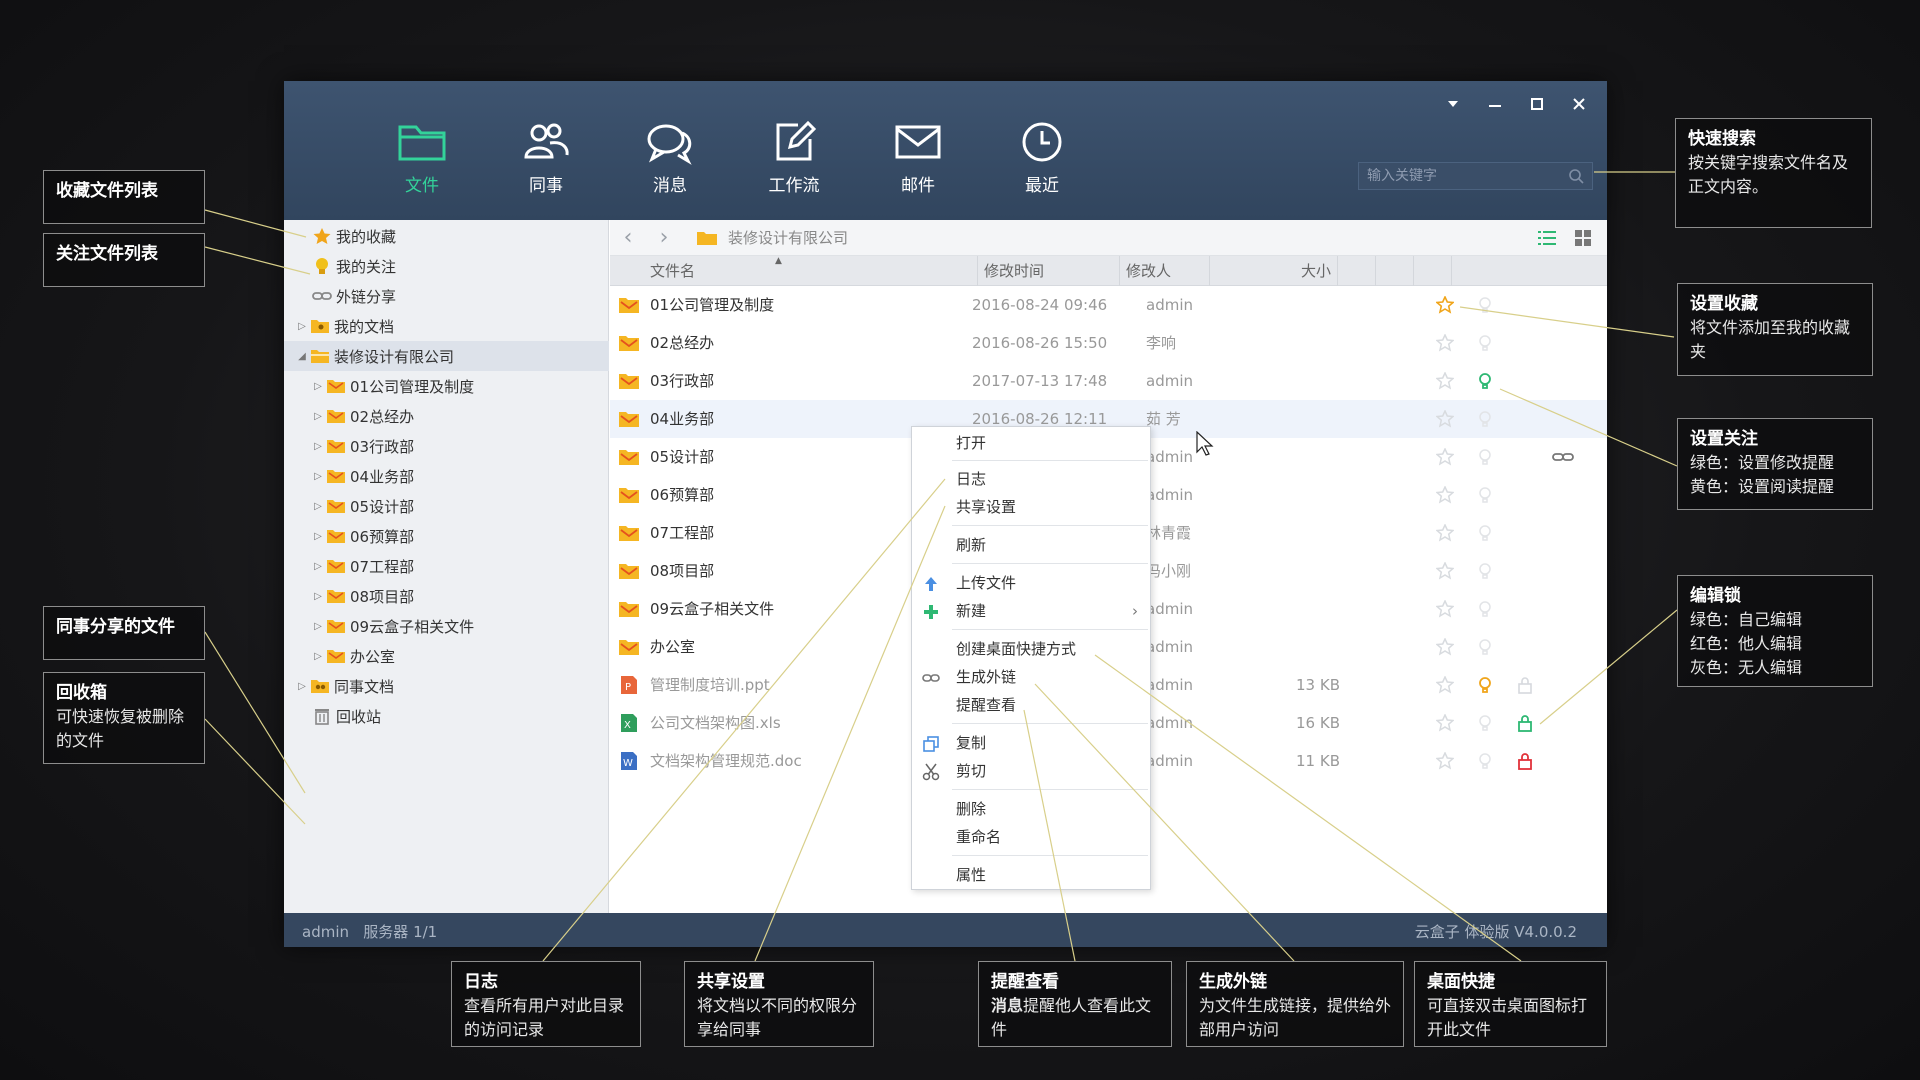  I want to click on bulb-yellow-icon, so click(1485, 685).